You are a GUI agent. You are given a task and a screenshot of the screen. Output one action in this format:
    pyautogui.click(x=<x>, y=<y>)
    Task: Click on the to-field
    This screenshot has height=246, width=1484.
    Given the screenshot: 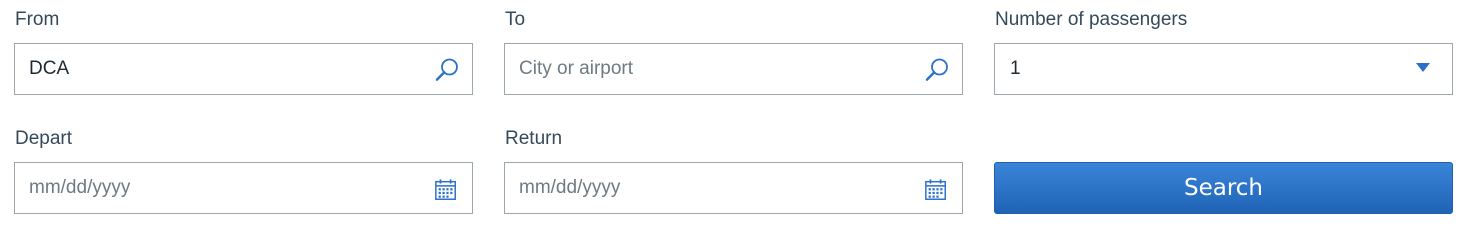 What is the action you would take?
    pyautogui.click(x=733, y=69)
    